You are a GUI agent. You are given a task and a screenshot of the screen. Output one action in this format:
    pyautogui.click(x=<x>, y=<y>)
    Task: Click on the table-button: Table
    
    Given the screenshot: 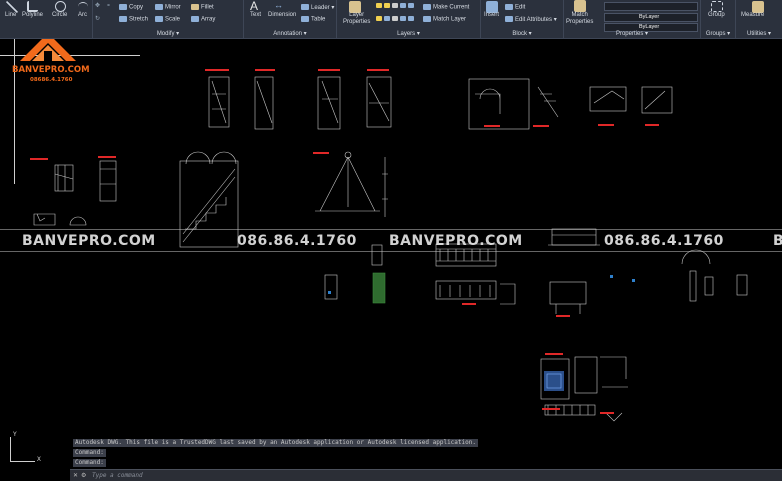 What is the action you would take?
    pyautogui.click(x=313, y=19)
    